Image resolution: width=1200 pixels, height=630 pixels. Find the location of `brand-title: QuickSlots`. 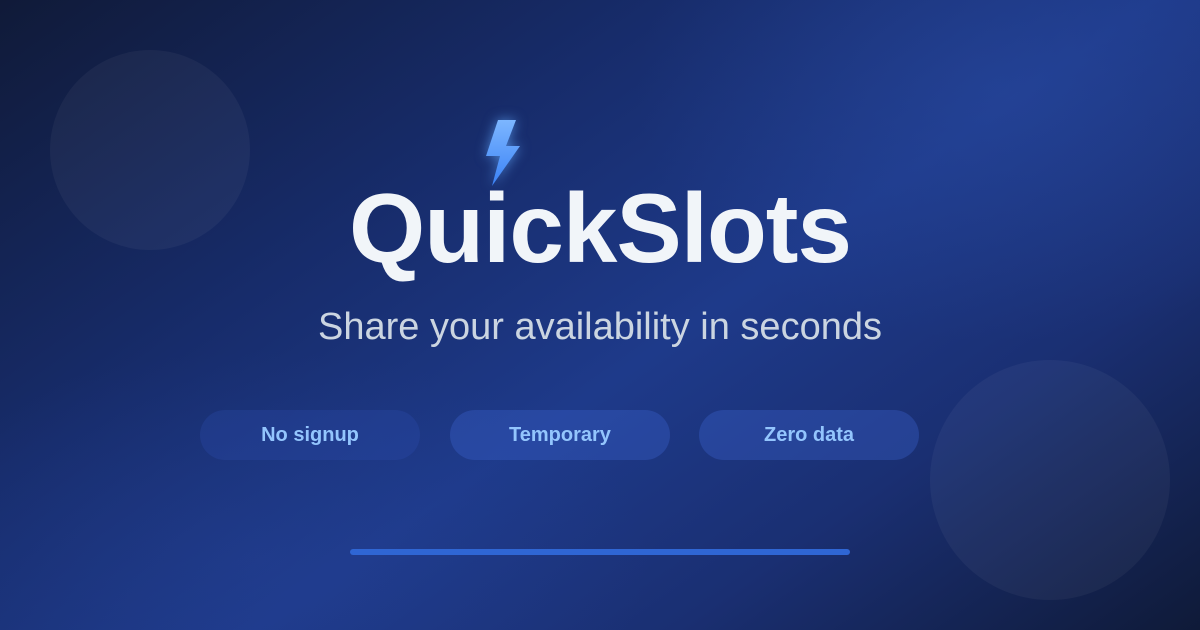

brand-title: QuickSlots is located at coordinates (600, 228).